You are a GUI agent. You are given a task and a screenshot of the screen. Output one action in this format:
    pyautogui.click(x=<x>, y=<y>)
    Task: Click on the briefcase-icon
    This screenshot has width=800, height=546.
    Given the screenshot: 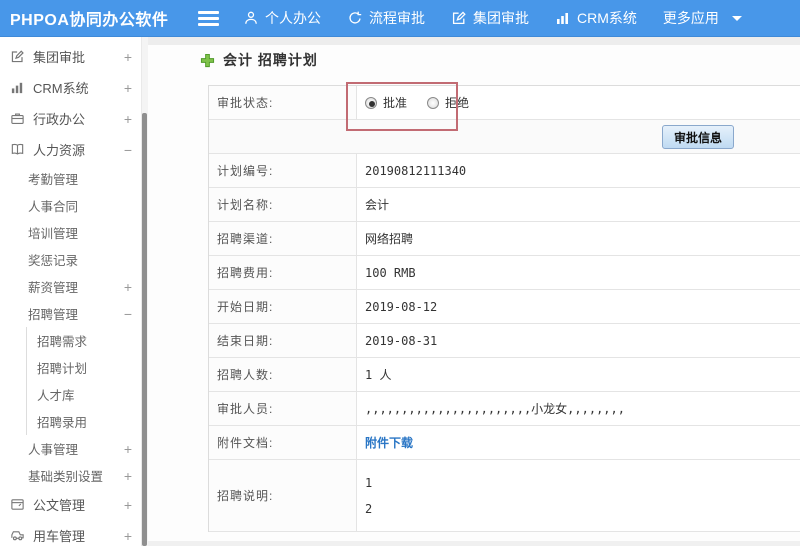 What is the action you would take?
    pyautogui.click(x=17, y=118)
    